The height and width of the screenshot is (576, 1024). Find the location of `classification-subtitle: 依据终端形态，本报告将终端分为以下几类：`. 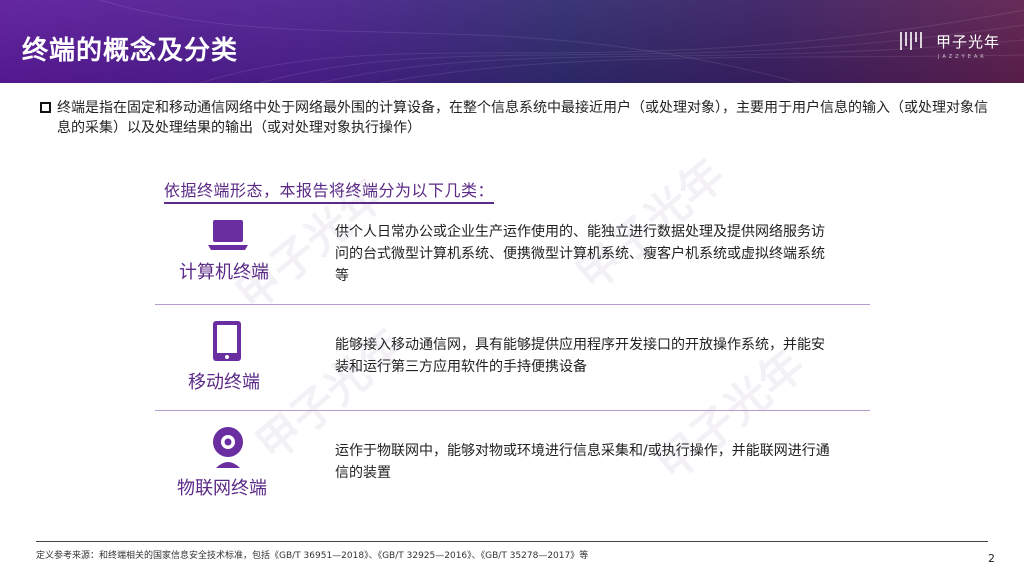

classification-subtitle: 依据终端形态，本报告将终端分为以下几类： is located at coordinates (329, 190).